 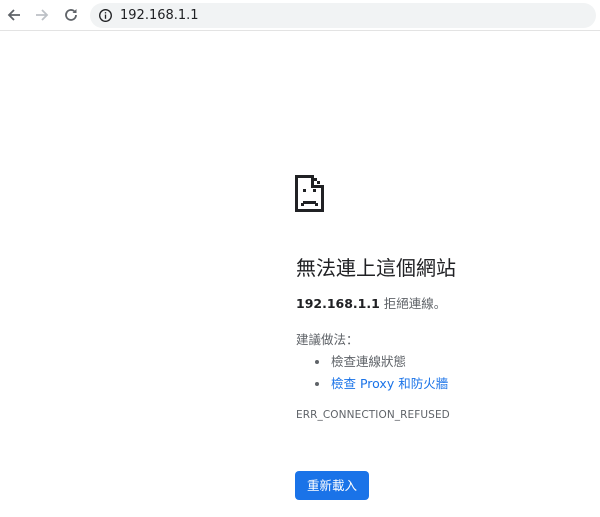 I want to click on suggestion-check-proxy-firewall: 檢查 Proxy 和防火牆, so click(x=372, y=384).